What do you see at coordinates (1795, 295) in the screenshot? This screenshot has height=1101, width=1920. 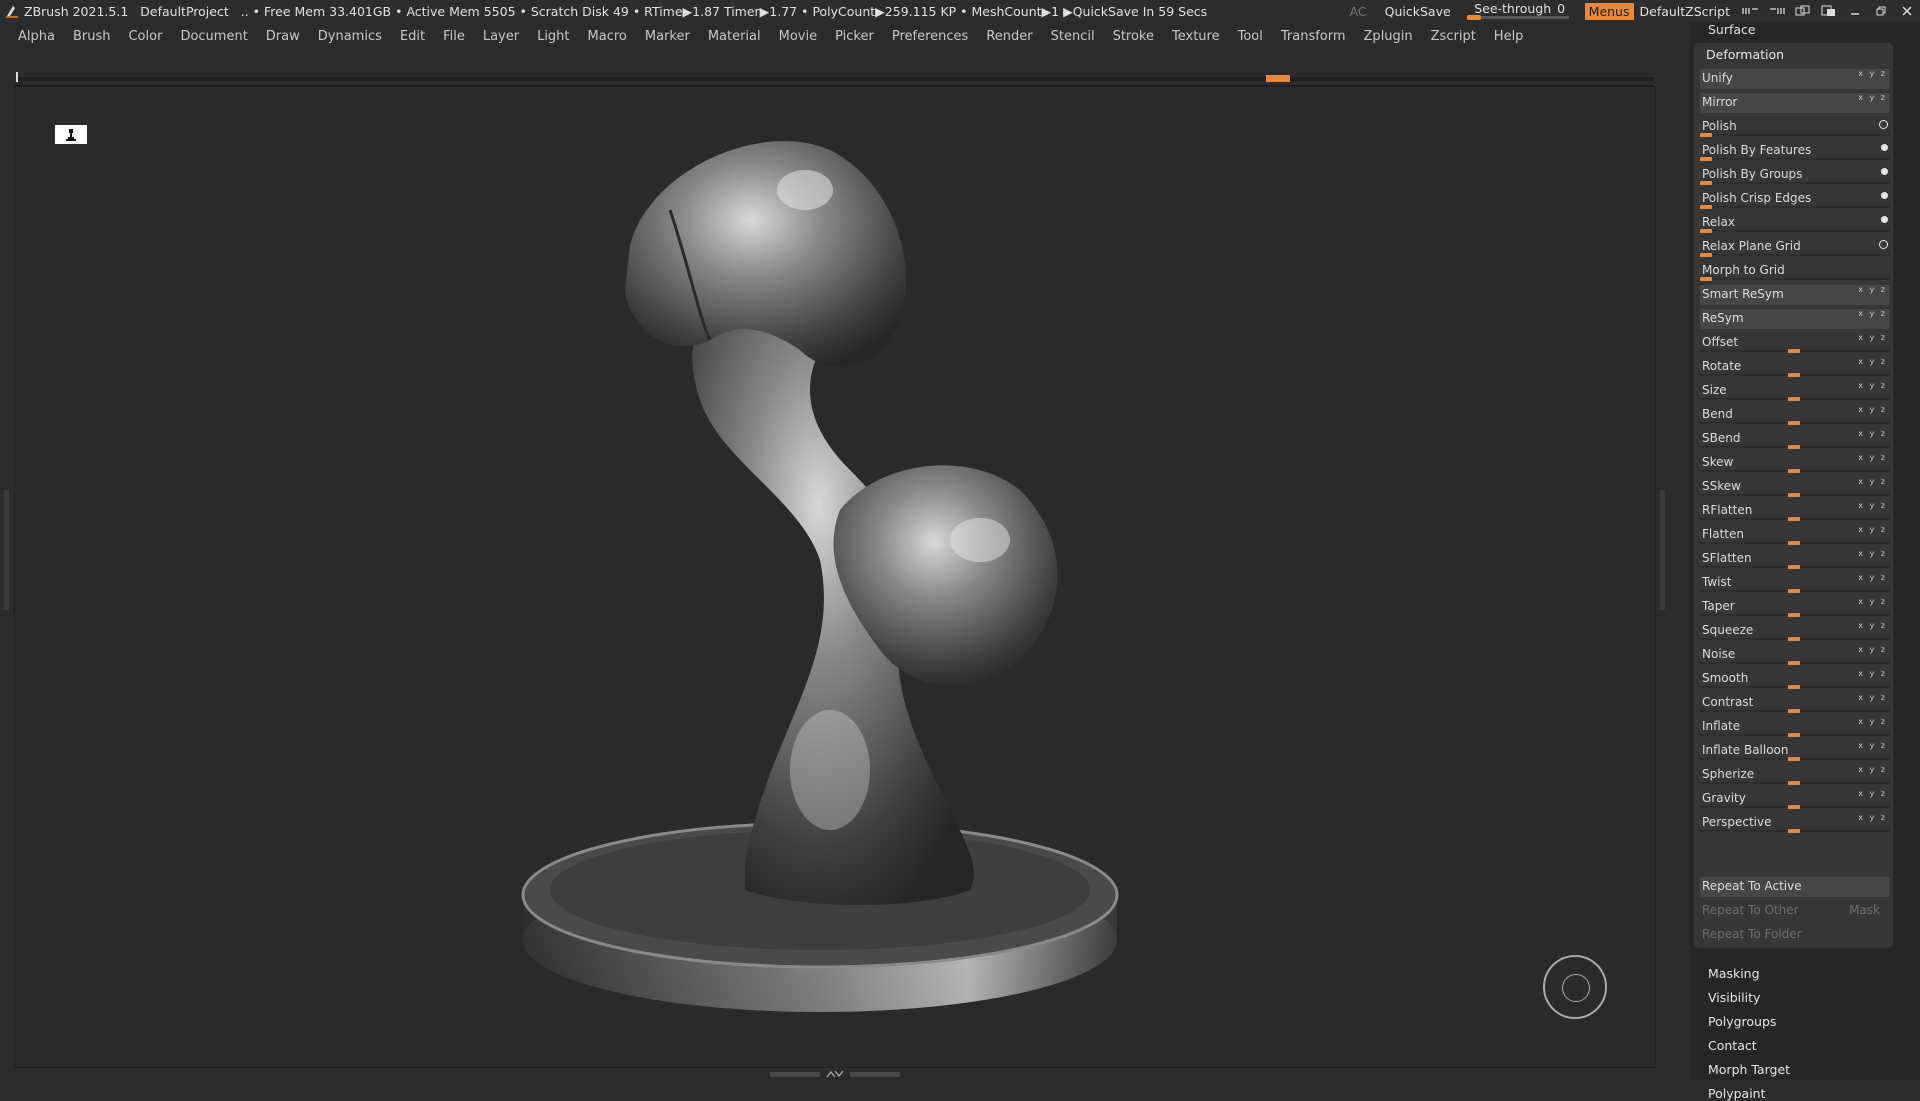 I see `smart-resym-button: Smart ReSym x y z` at bounding box center [1795, 295].